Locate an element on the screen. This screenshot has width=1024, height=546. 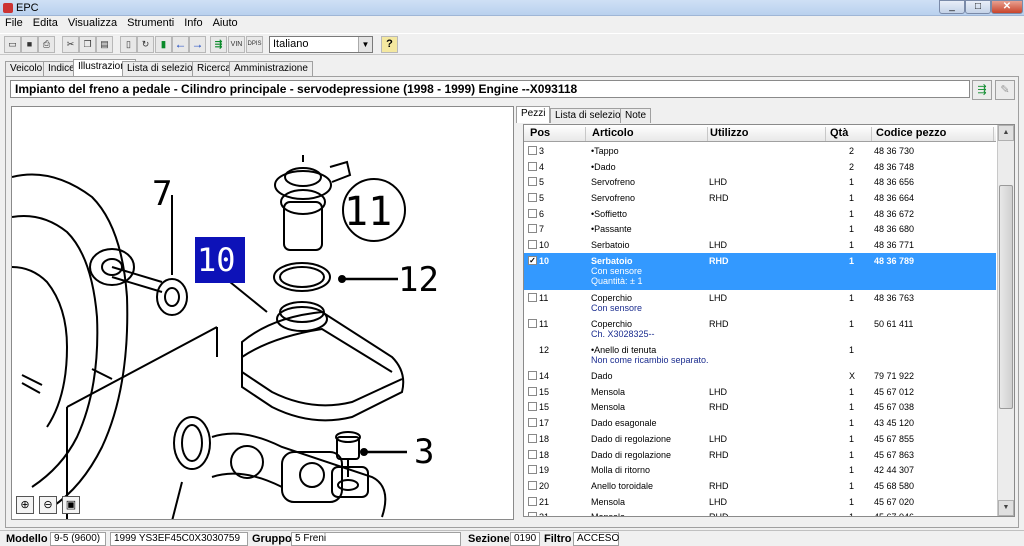
back-arrow-icon: ← is located at coordinates (180, 44).